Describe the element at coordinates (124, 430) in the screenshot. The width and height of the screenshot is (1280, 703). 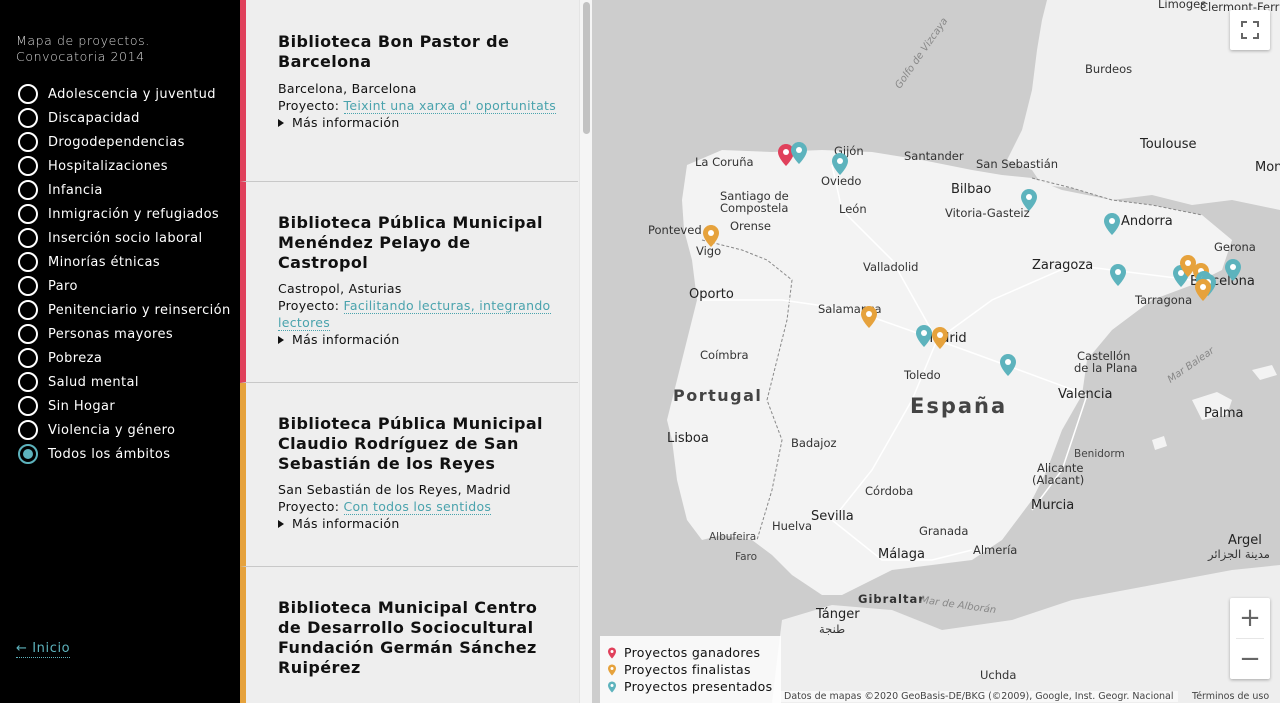
I see `filter-item-violencia: Violencia y género` at that location.